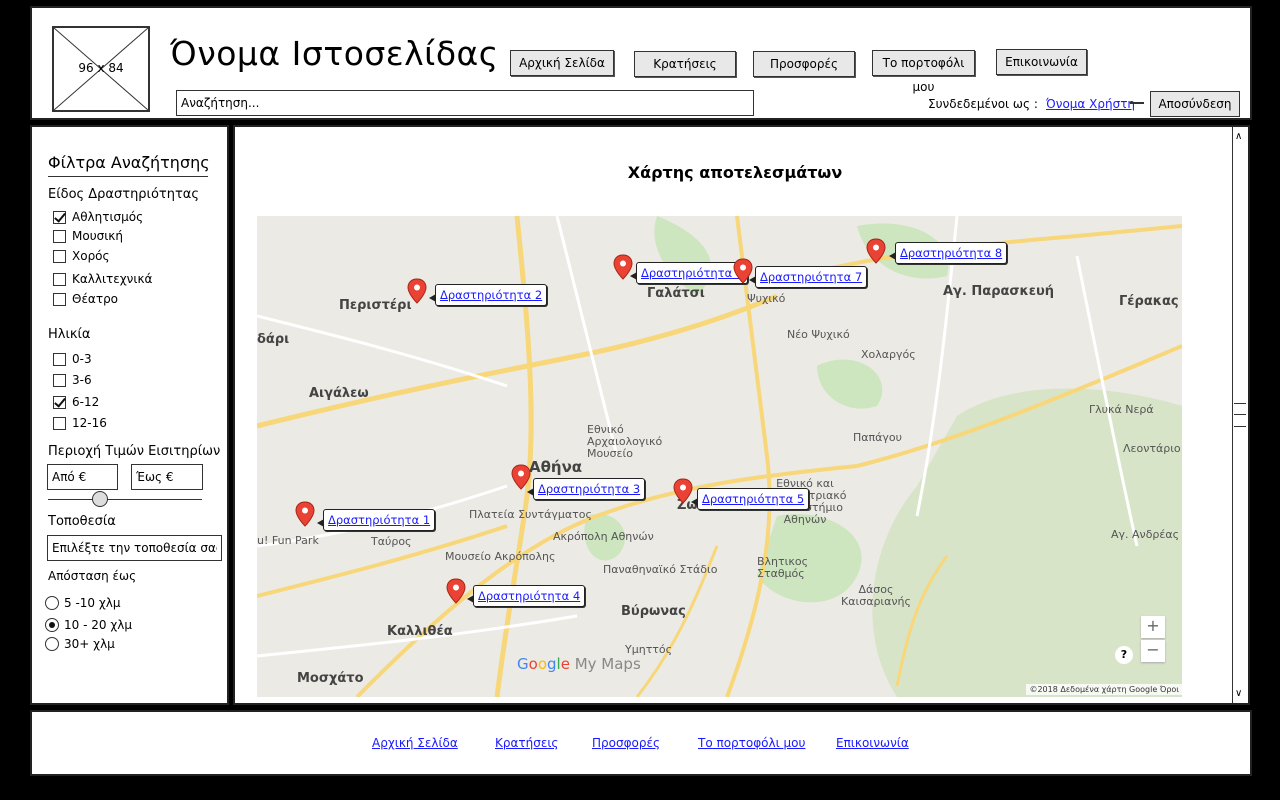  Describe the element at coordinates (134, 548) in the screenshot. I see `location-input` at that location.